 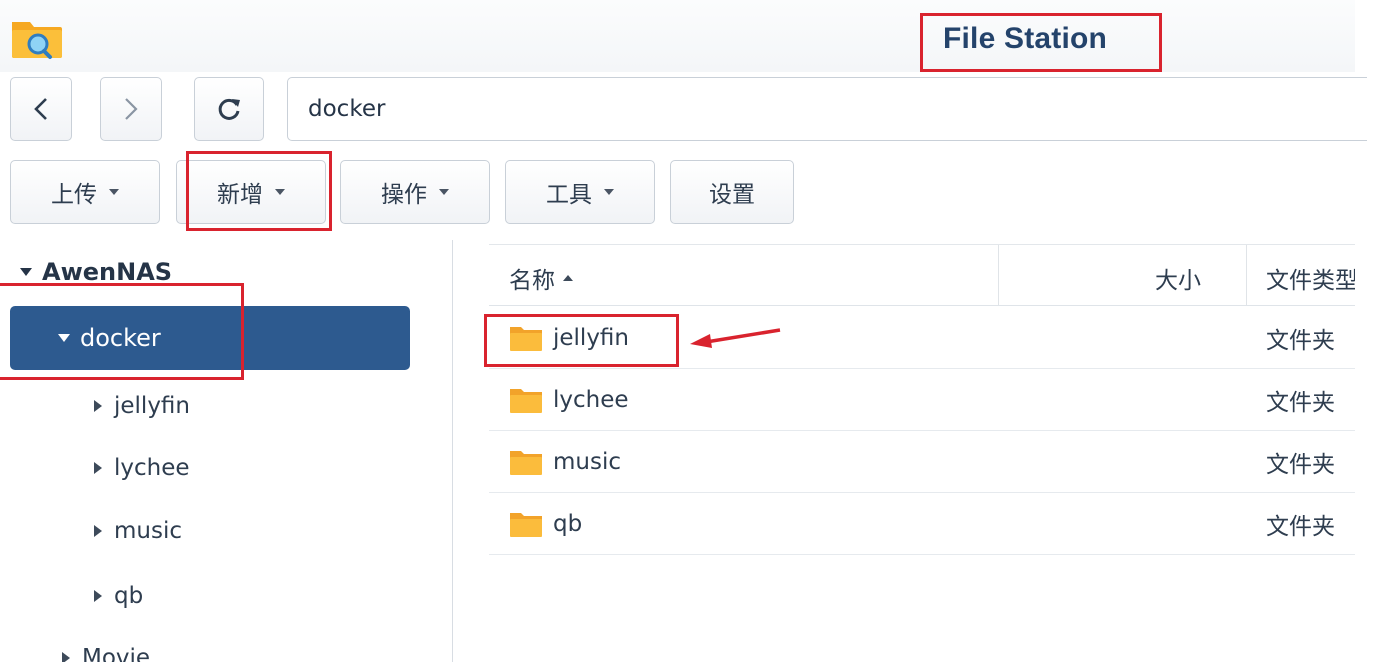 I want to click on tree-item-lychee: lychee, so click(x=142, y=468).